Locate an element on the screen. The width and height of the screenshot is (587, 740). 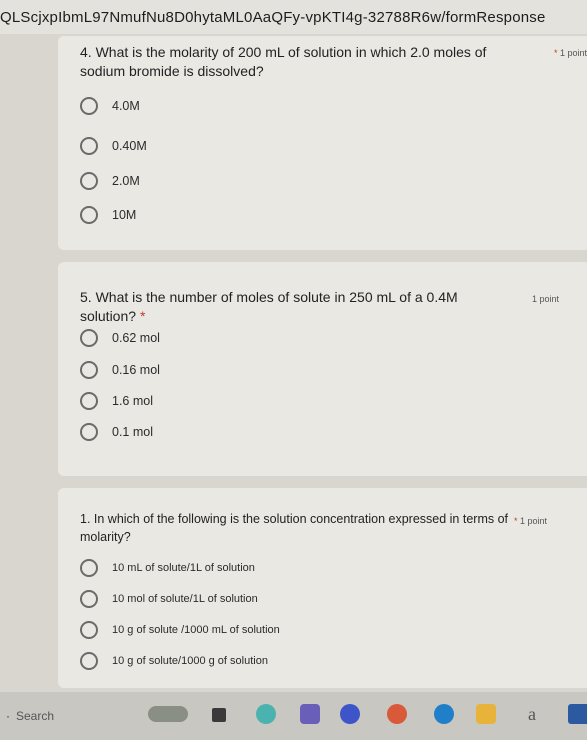
search-placeholder: Search is located at coordinates (35, 716).